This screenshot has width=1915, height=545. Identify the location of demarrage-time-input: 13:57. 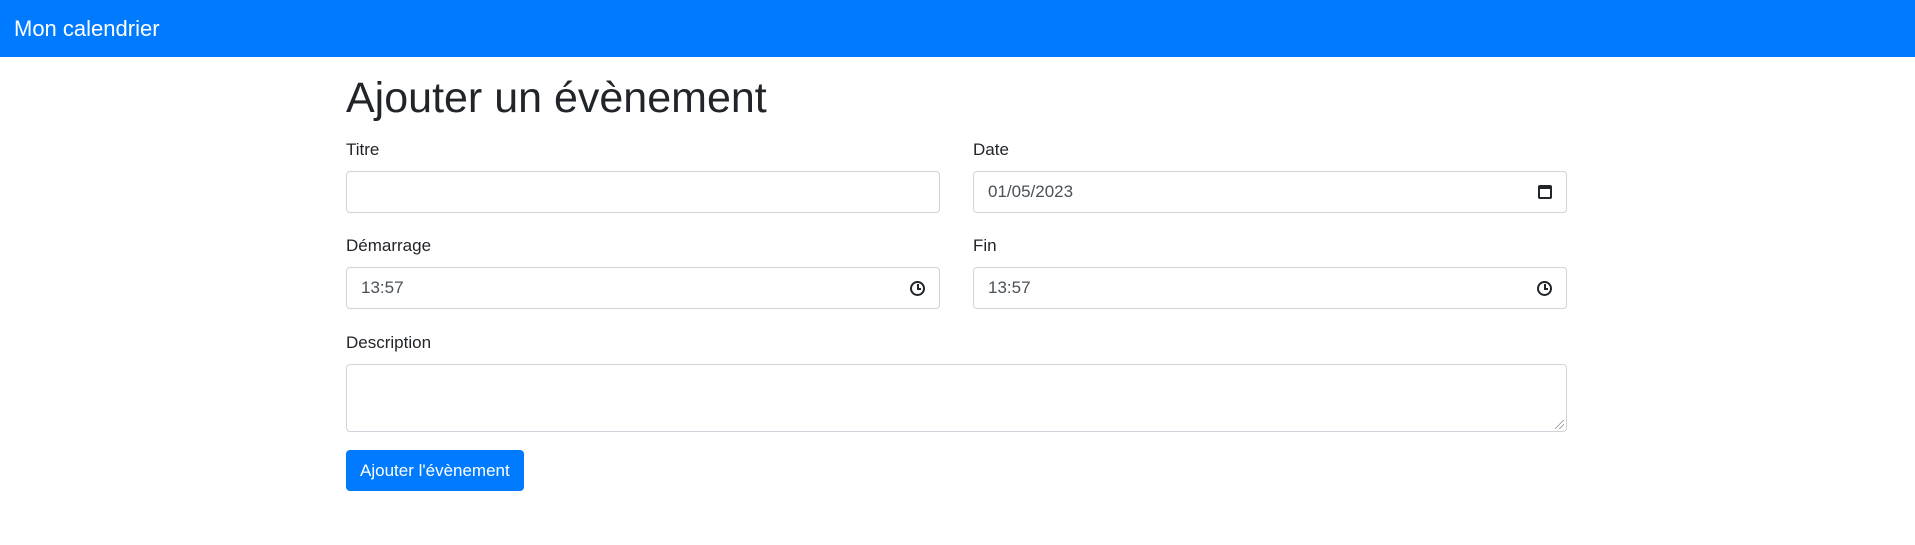
(643, 288).